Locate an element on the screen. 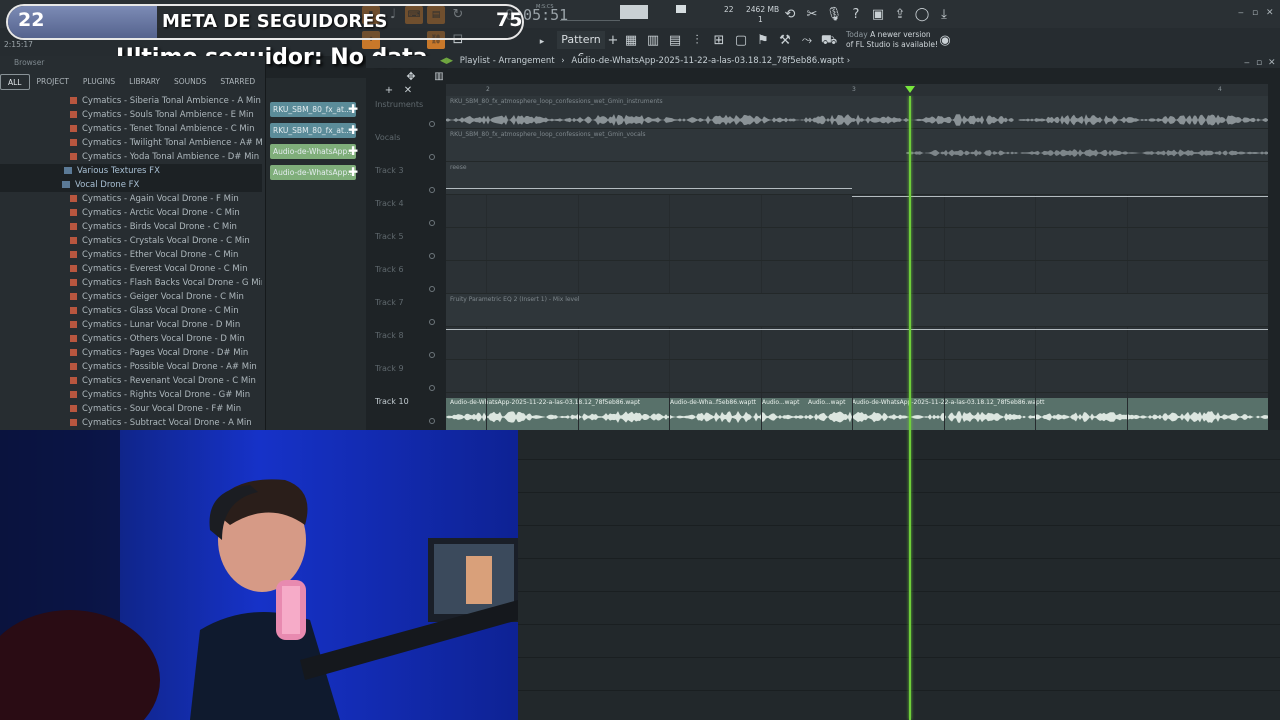 Image resolution: width=1280 pixels, height=720 pixels. browser-icon: ⊞ is located at coordinates (719, 41).